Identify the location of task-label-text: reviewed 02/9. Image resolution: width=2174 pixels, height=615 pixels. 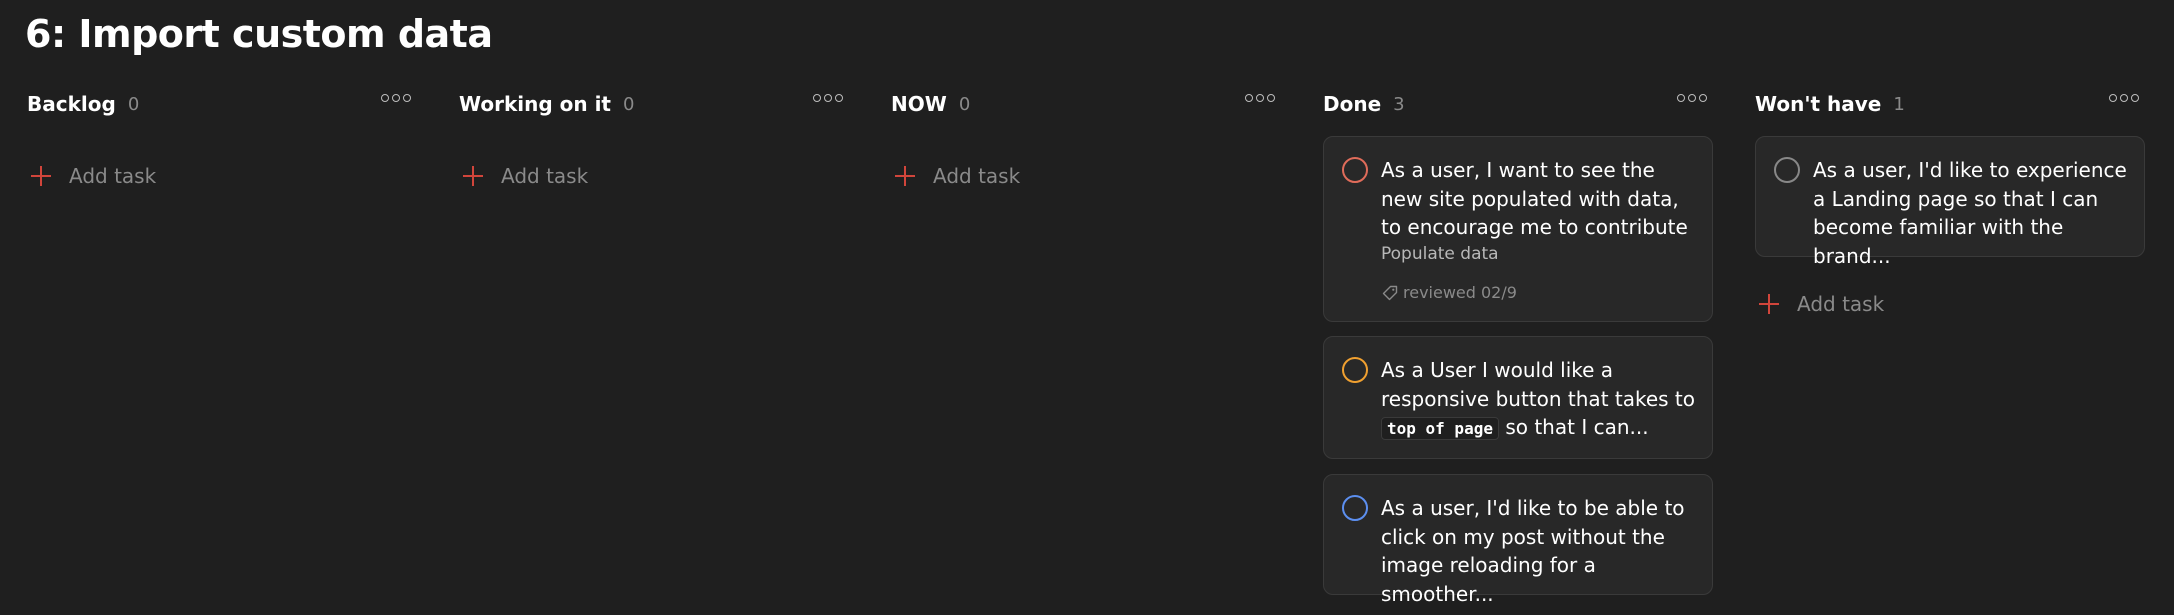
(1460, 292).